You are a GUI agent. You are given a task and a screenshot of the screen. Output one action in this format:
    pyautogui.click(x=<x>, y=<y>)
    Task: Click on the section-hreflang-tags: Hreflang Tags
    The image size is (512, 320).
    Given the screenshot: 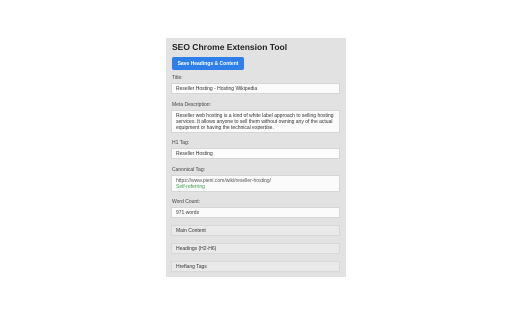 What is the action you would take?
    pyautogui.click(x=255, y=266)
    